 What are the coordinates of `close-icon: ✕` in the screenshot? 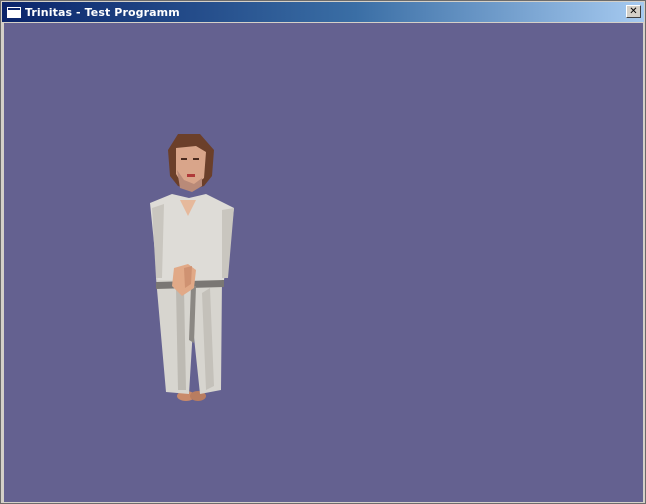 It's located at (633, 11).